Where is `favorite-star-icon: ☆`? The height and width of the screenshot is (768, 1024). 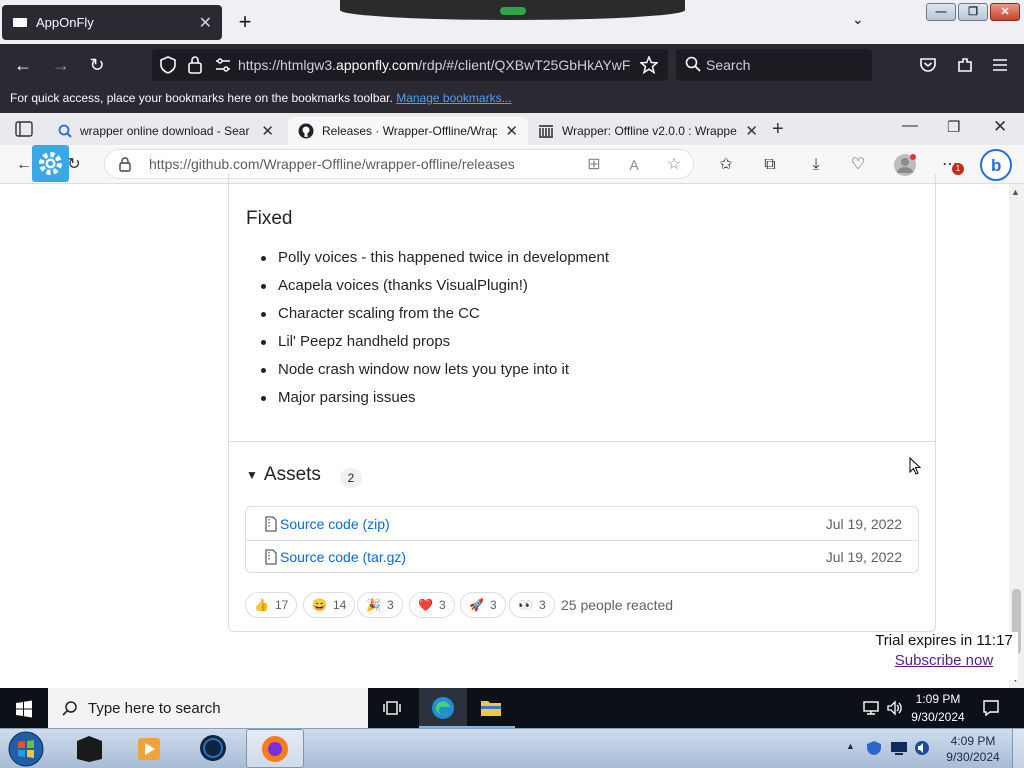 favorite-star-icon: ☆ is located at coordinates (674, 165).